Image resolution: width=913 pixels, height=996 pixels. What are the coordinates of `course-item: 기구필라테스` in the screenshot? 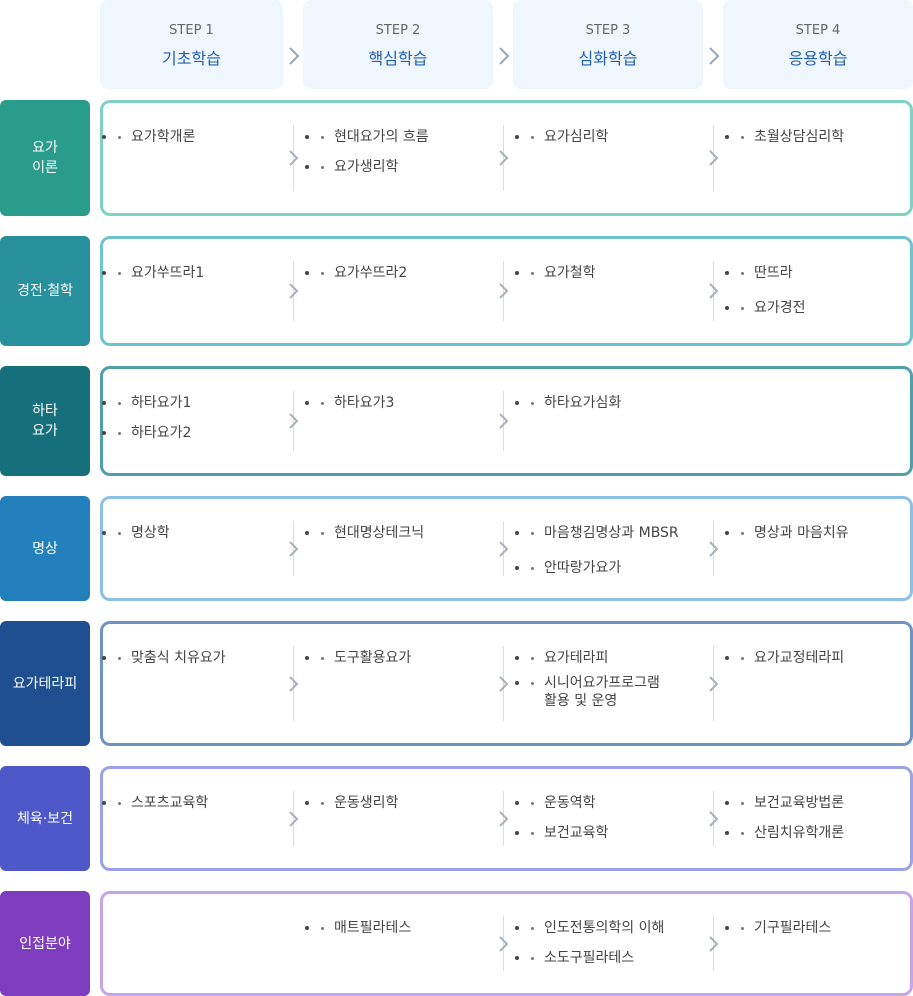 It's located at (826, 928).